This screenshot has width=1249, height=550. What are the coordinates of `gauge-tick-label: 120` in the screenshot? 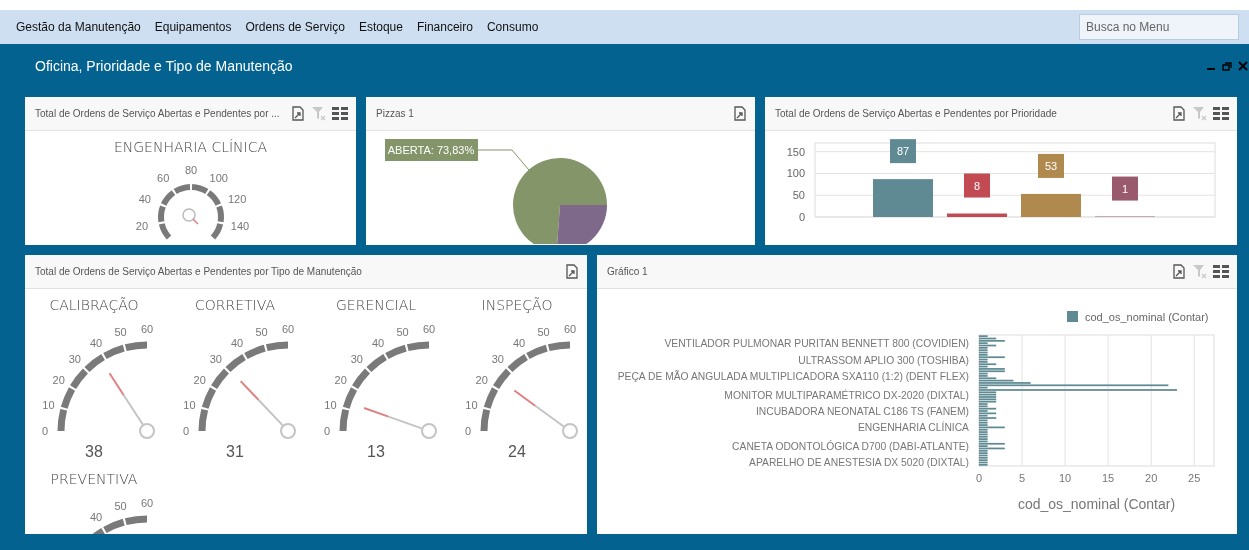 It's located at (236, 199).